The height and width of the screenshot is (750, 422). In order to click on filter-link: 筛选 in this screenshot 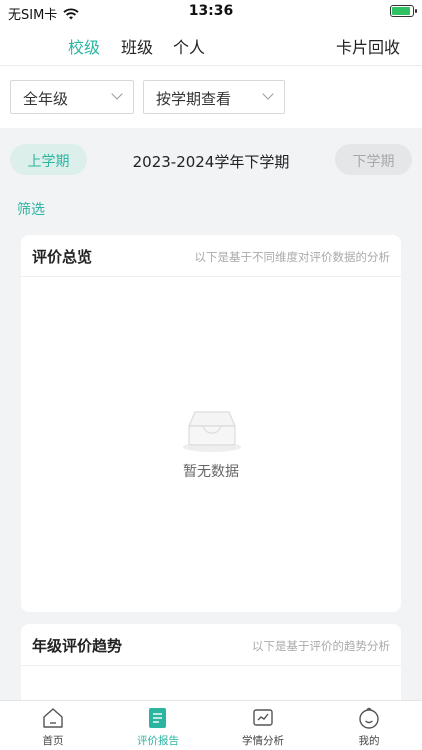, I will do `click(31, 209)`.